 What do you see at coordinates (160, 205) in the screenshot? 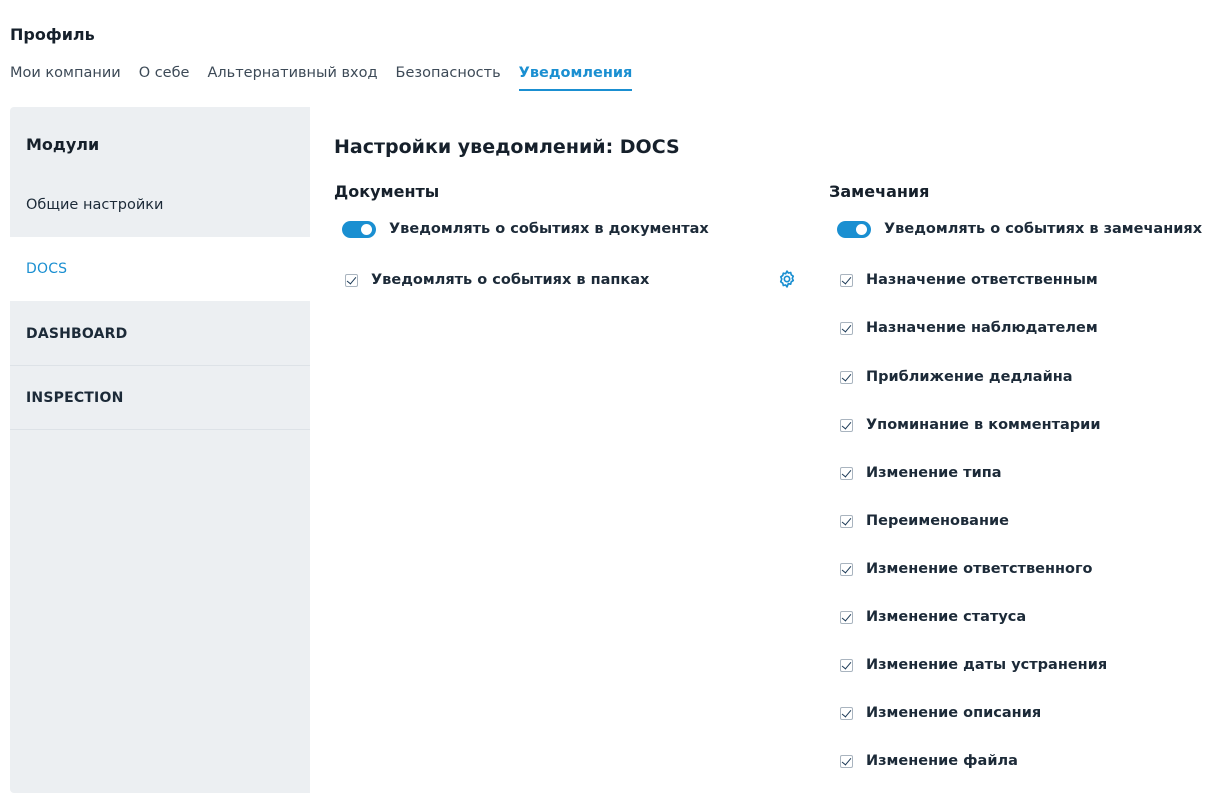
I see `sidebar-item-general-settings: Общие настройки` at bounding box center [160, 205].